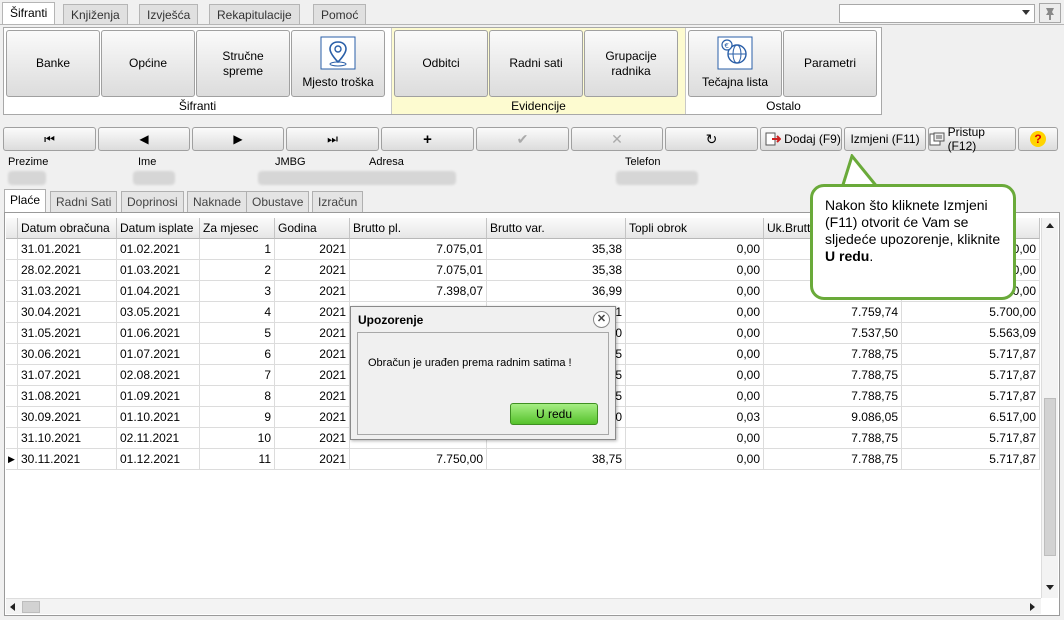  What do you see at coordinates (711, 139) in the screenshot?
I see `refresh-button: ↻` at bounding box center [711, 139].